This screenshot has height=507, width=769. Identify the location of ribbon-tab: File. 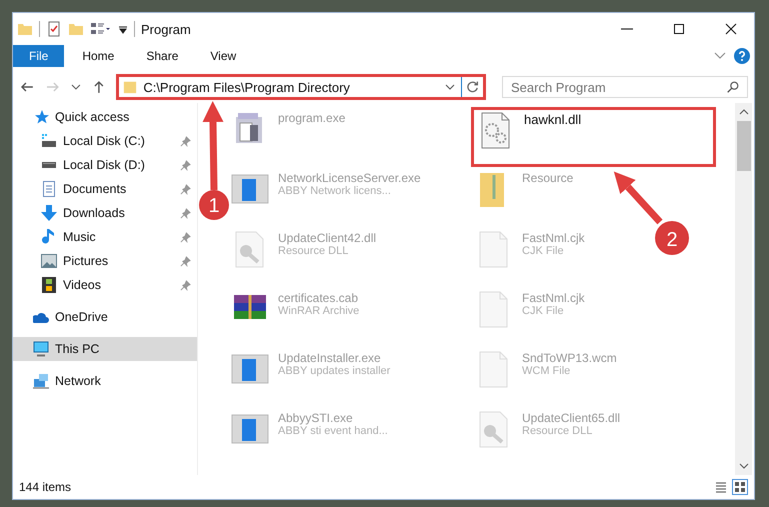
(38, 56).